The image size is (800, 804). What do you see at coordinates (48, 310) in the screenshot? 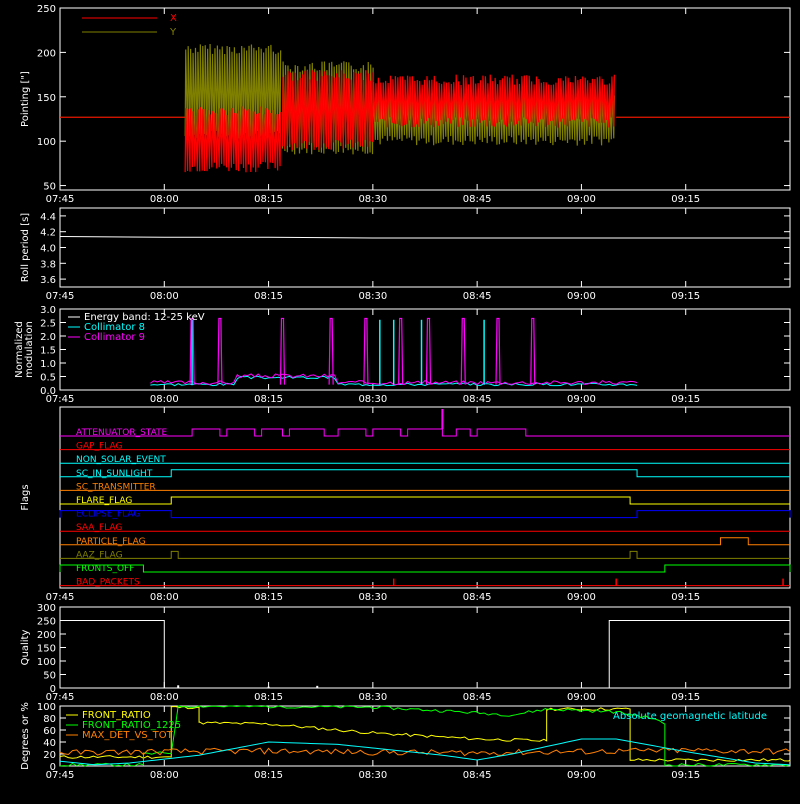
I see `modulation-ytick-label: 3.0` at bounding box center [48, 310].